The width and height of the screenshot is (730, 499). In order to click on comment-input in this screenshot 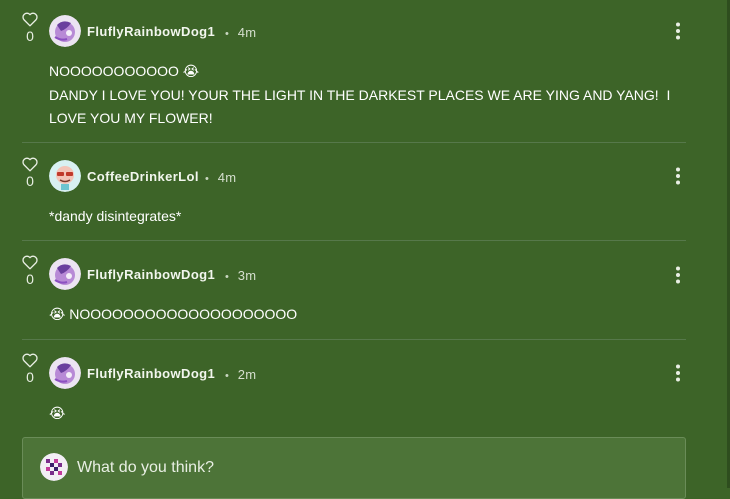, I will do `click(367, 468)`.